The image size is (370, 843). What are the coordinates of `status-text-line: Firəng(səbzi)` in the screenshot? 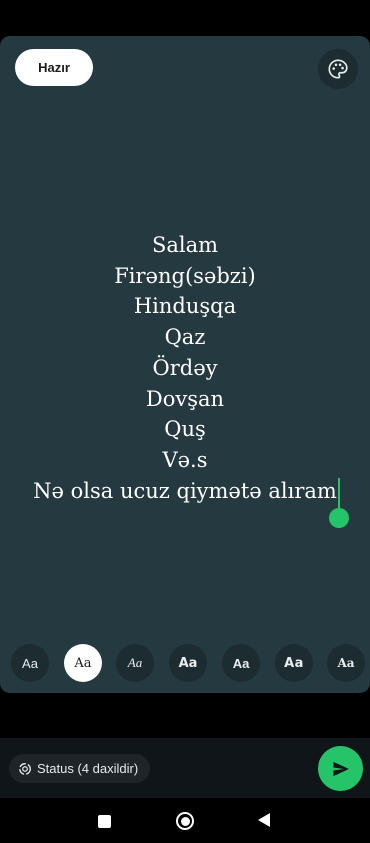 It's located at (185, 275).